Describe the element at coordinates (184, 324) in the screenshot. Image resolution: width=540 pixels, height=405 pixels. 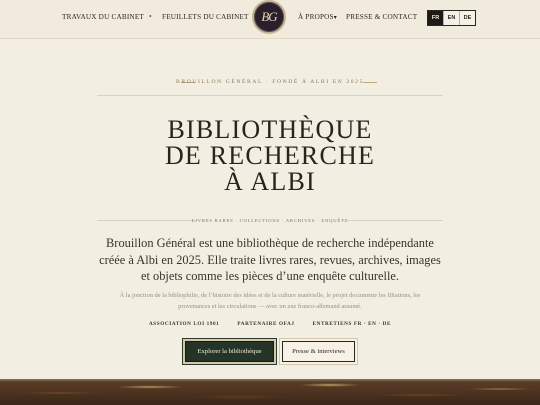
I see `badge-association: Association loi 1901` at that location.